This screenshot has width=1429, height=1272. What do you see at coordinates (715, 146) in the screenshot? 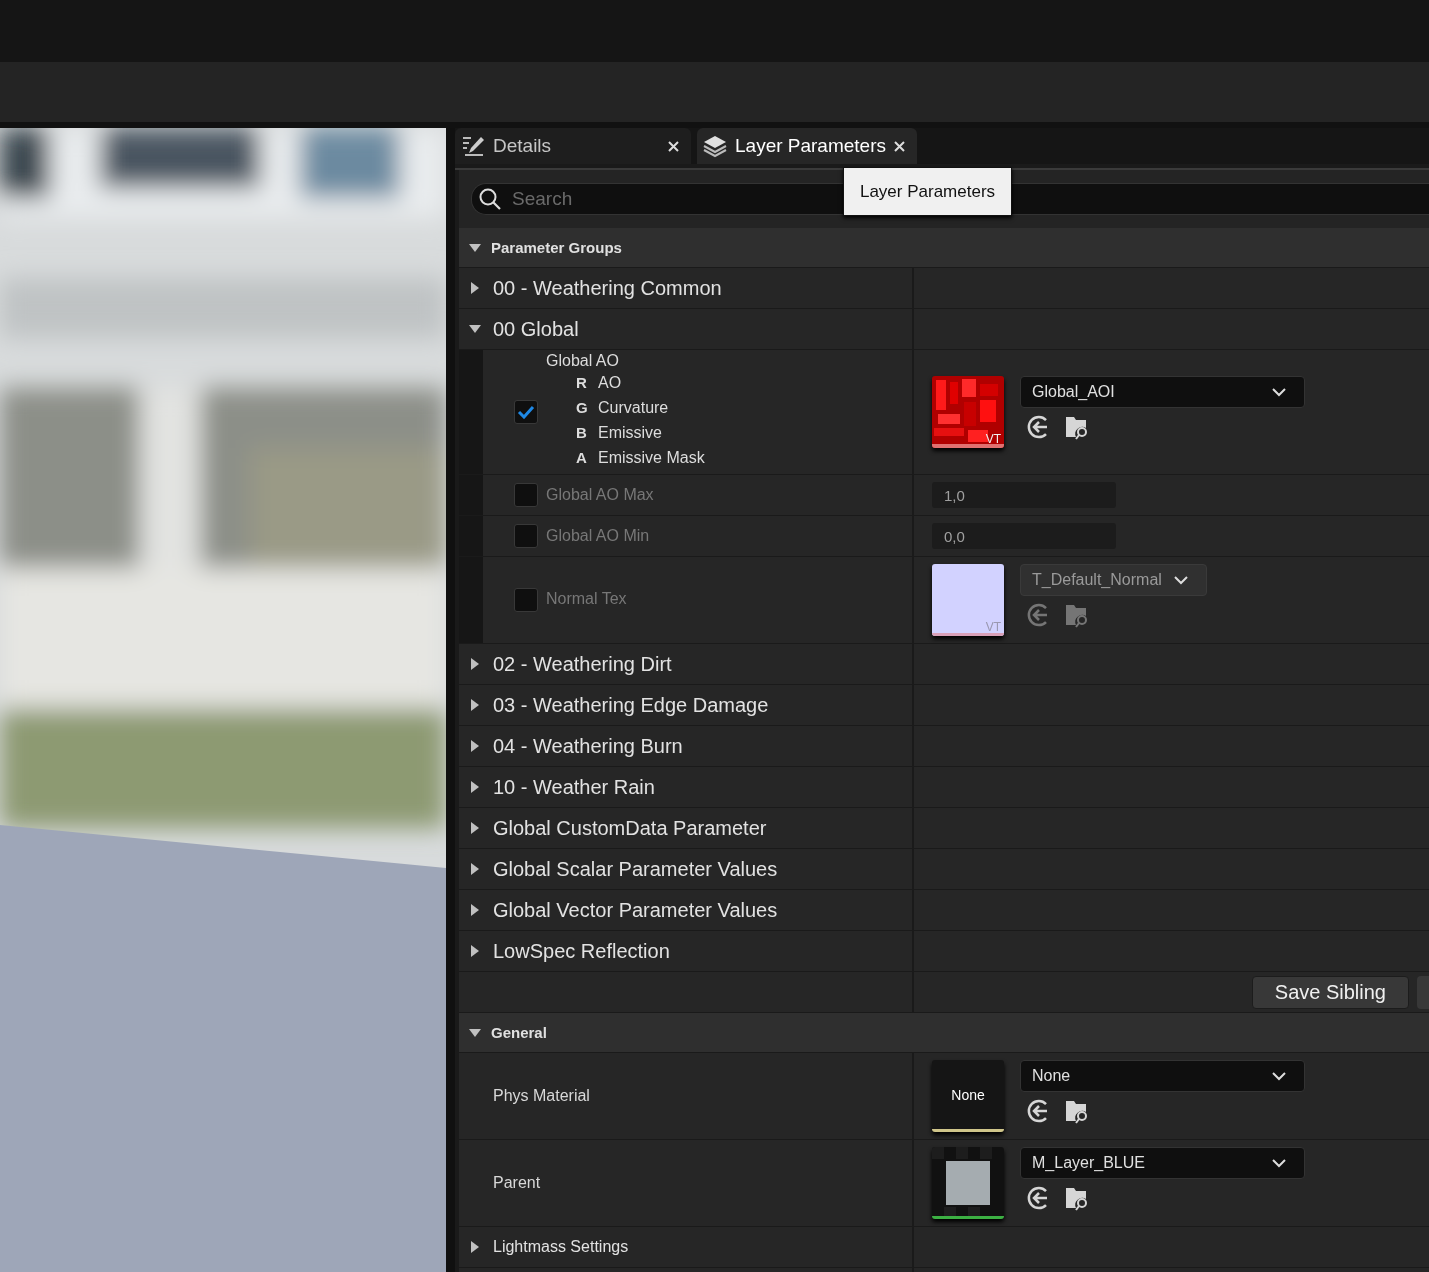
I see `layers-icon` at bounding box center [715, 146].